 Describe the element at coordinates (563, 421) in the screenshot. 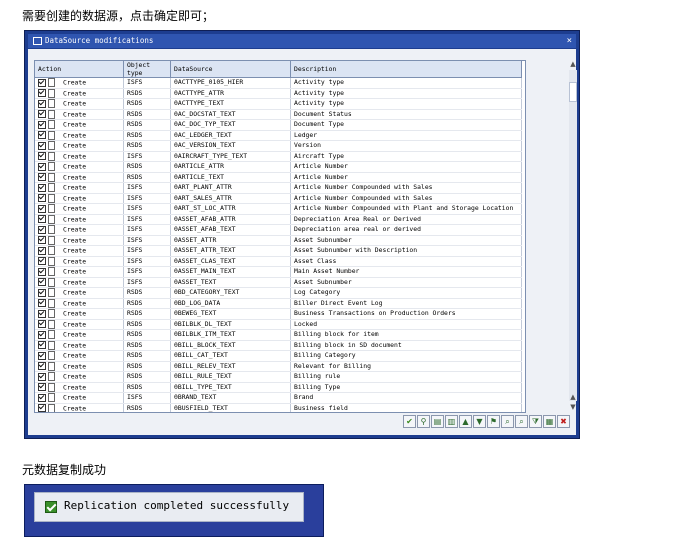

I see `cancel-icon: ✖` at that location.